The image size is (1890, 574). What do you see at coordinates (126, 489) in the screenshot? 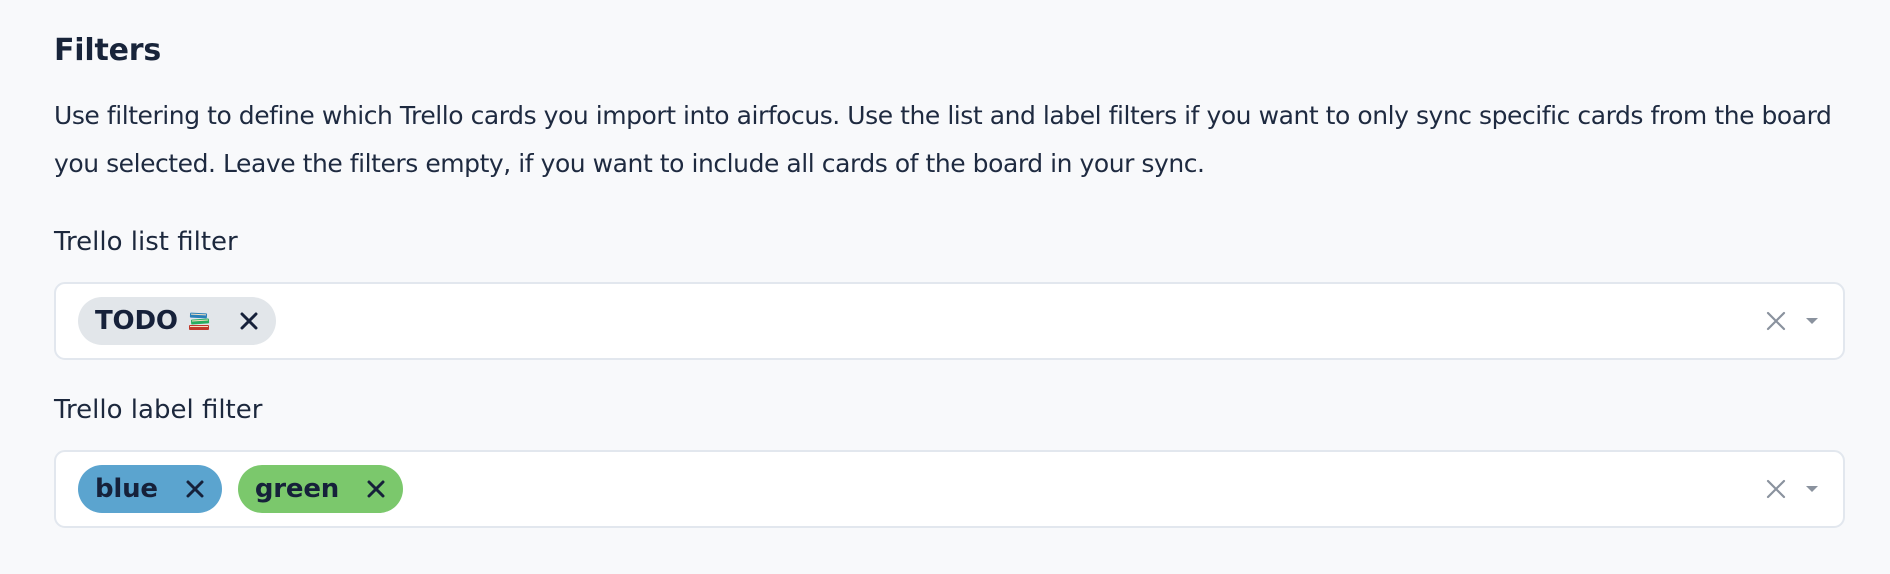
I see `chip-label: blue` at bounding box center [126, 489].